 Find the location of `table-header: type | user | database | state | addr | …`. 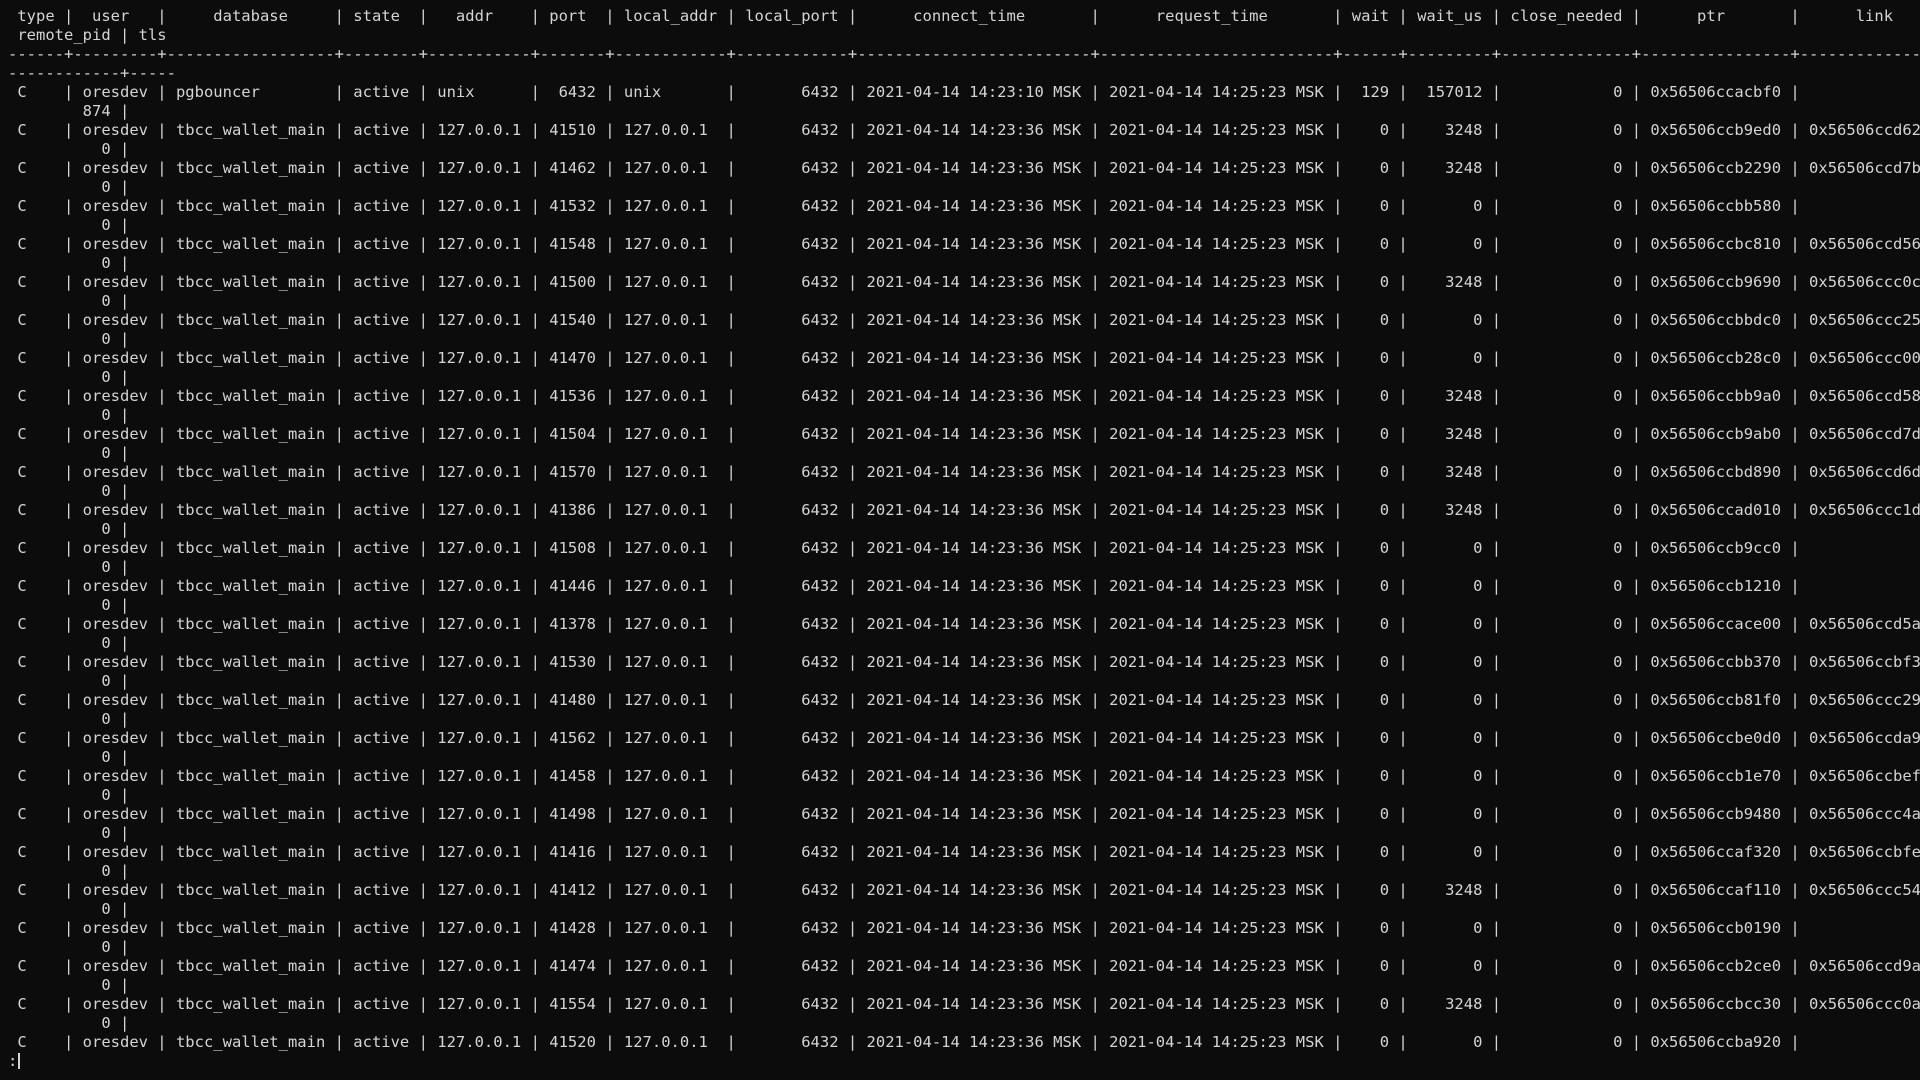

table-header: type | user | database | state | addr | … is located at coordinates (964, 45).